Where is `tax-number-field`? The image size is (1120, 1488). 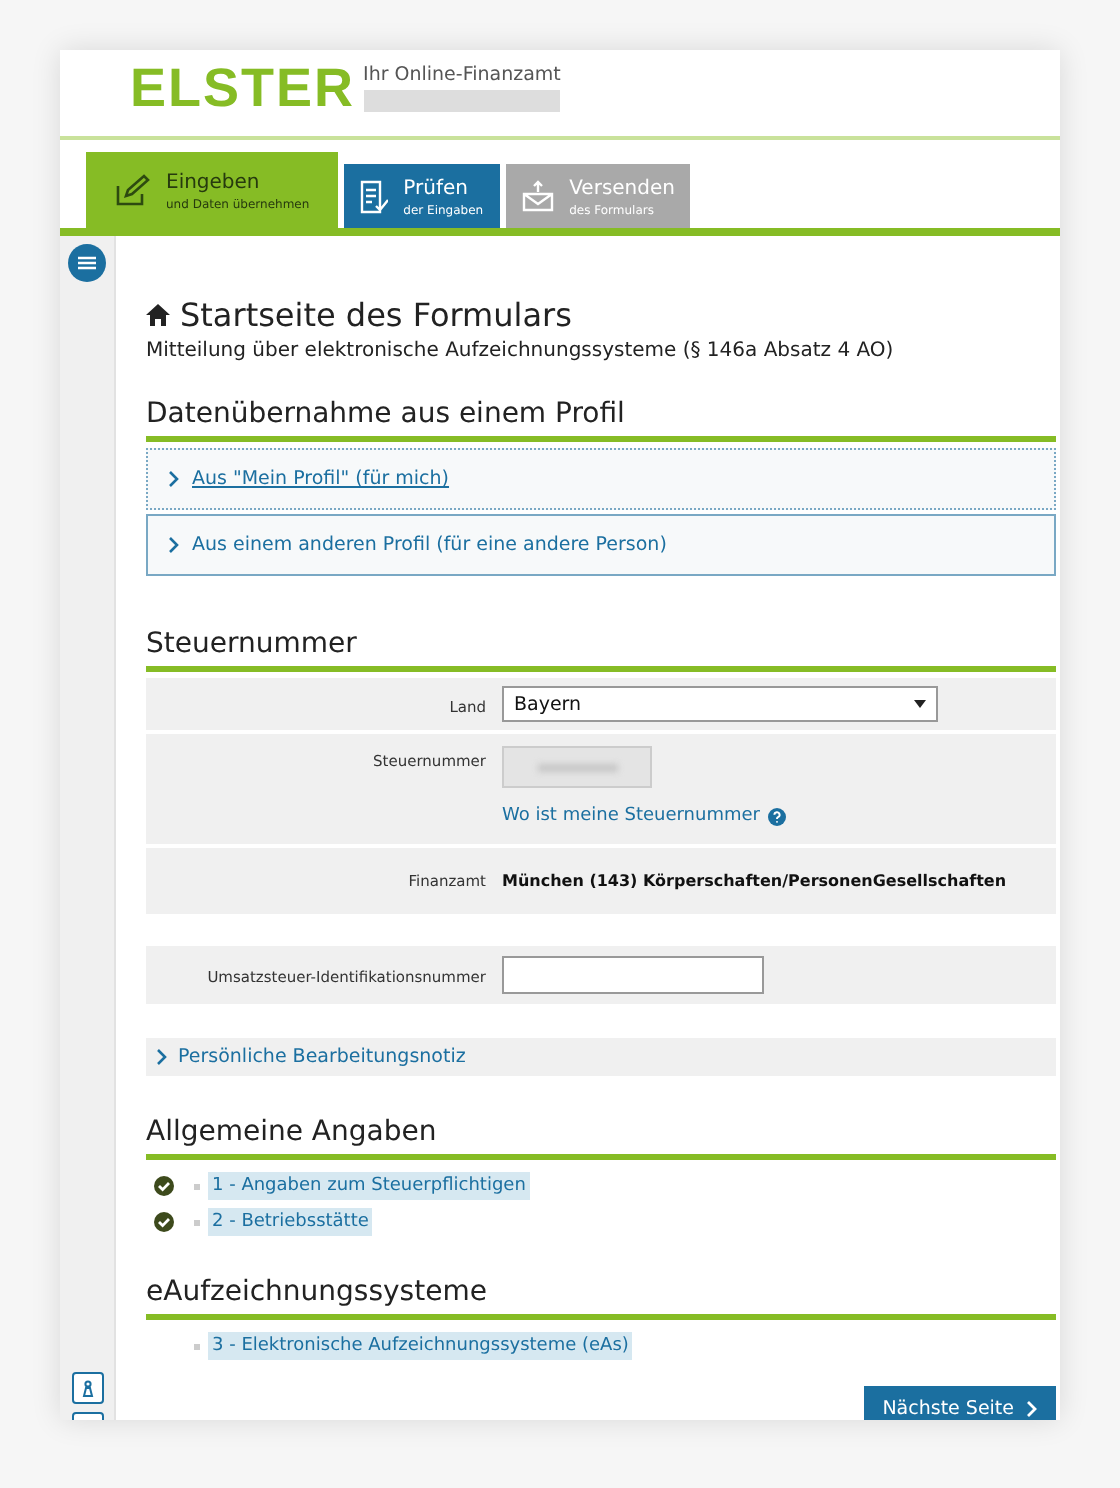
tax-number-field is located at coordinates (577, 767).